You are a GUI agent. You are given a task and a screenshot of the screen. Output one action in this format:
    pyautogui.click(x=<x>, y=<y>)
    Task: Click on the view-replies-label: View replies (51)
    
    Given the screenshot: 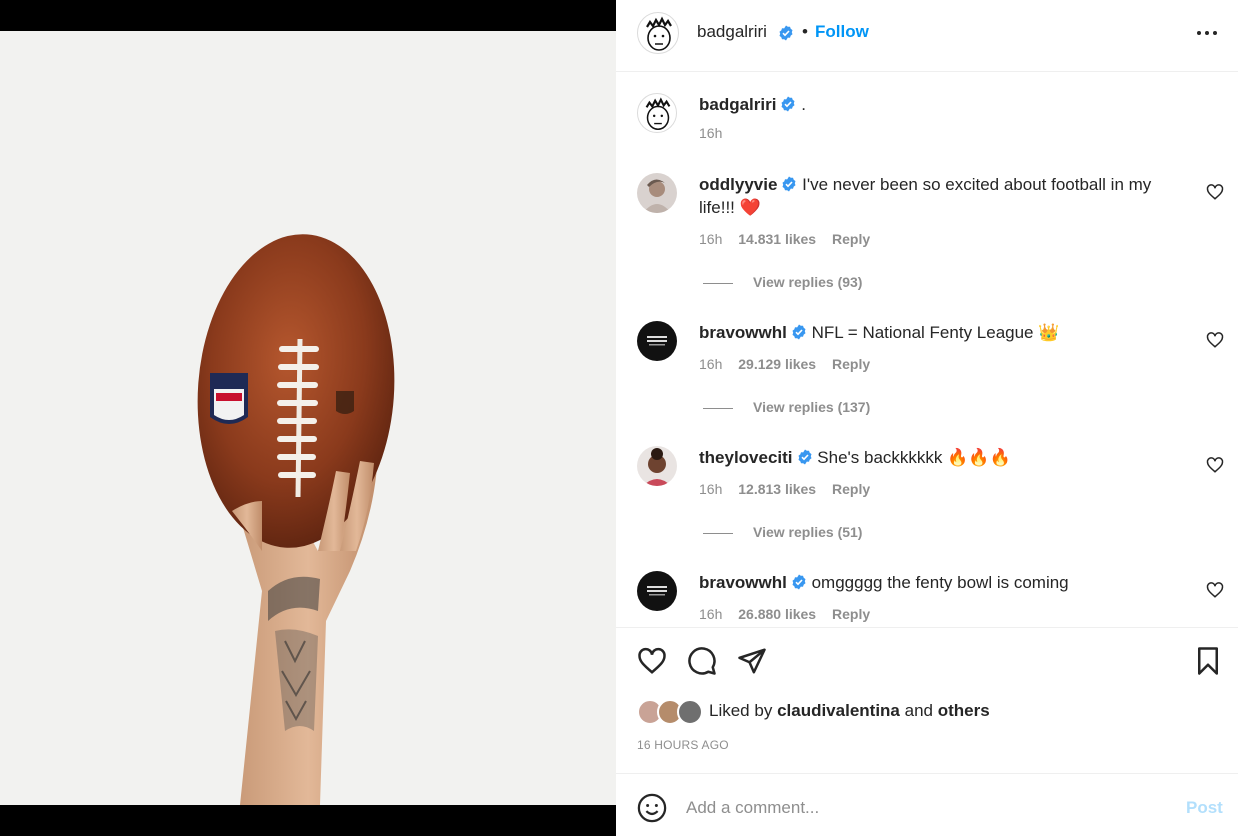 What is the action you would take?
    pyautogui.click(x=807, y=532)
    